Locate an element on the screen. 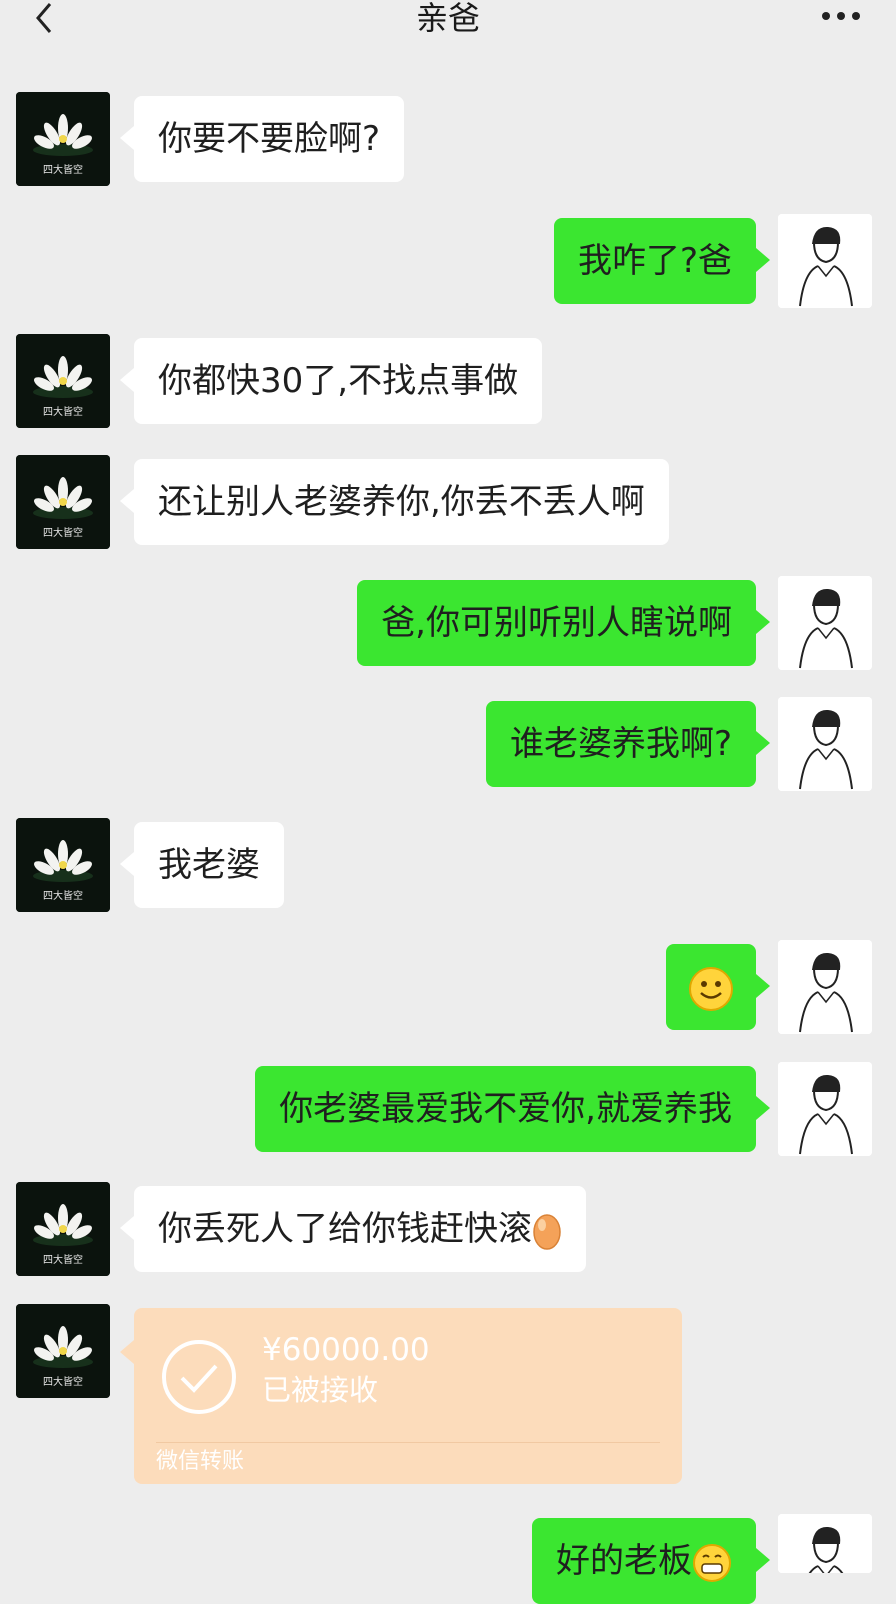 This screenshot has width=896, height=1604. message-text: 谁老婆养我啊? is located at coordinates (620, 744).